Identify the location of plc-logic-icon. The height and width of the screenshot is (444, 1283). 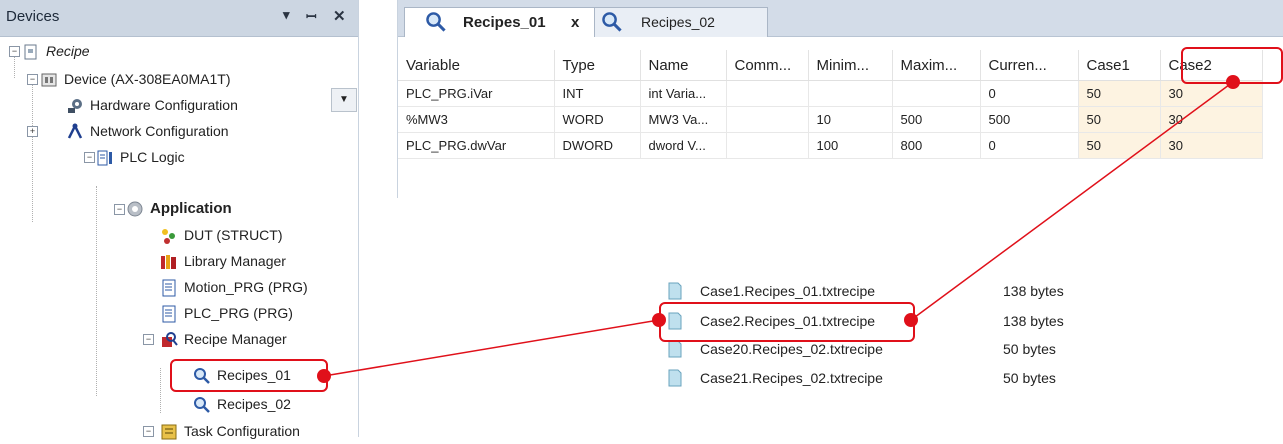
(104, 158).